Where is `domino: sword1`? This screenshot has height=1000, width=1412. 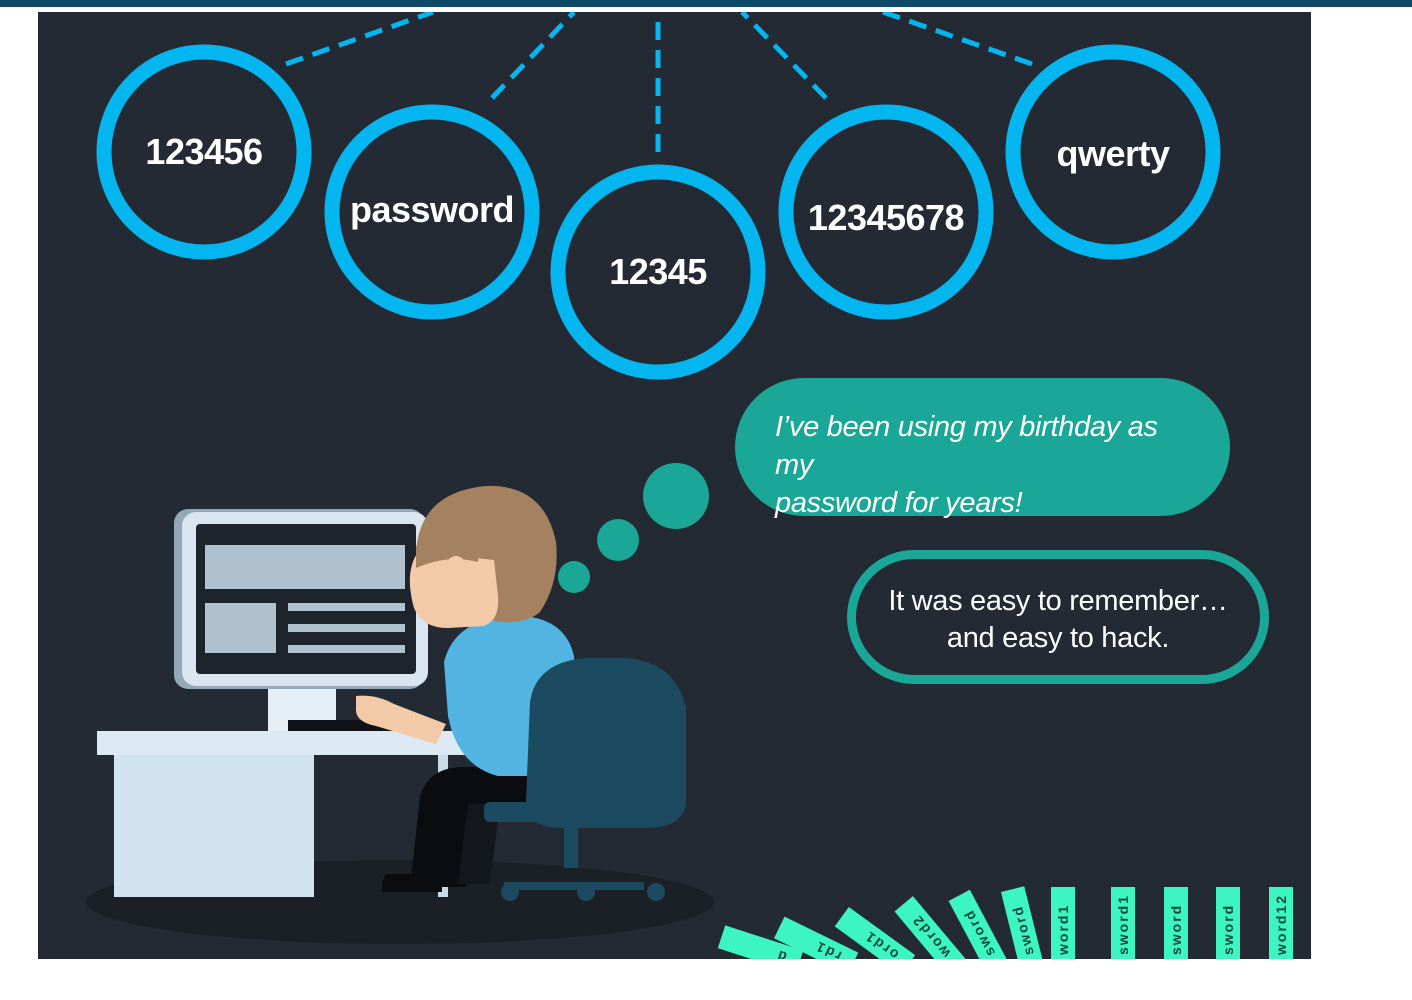 domino: sword1 is located at coordinates (1123, 923).